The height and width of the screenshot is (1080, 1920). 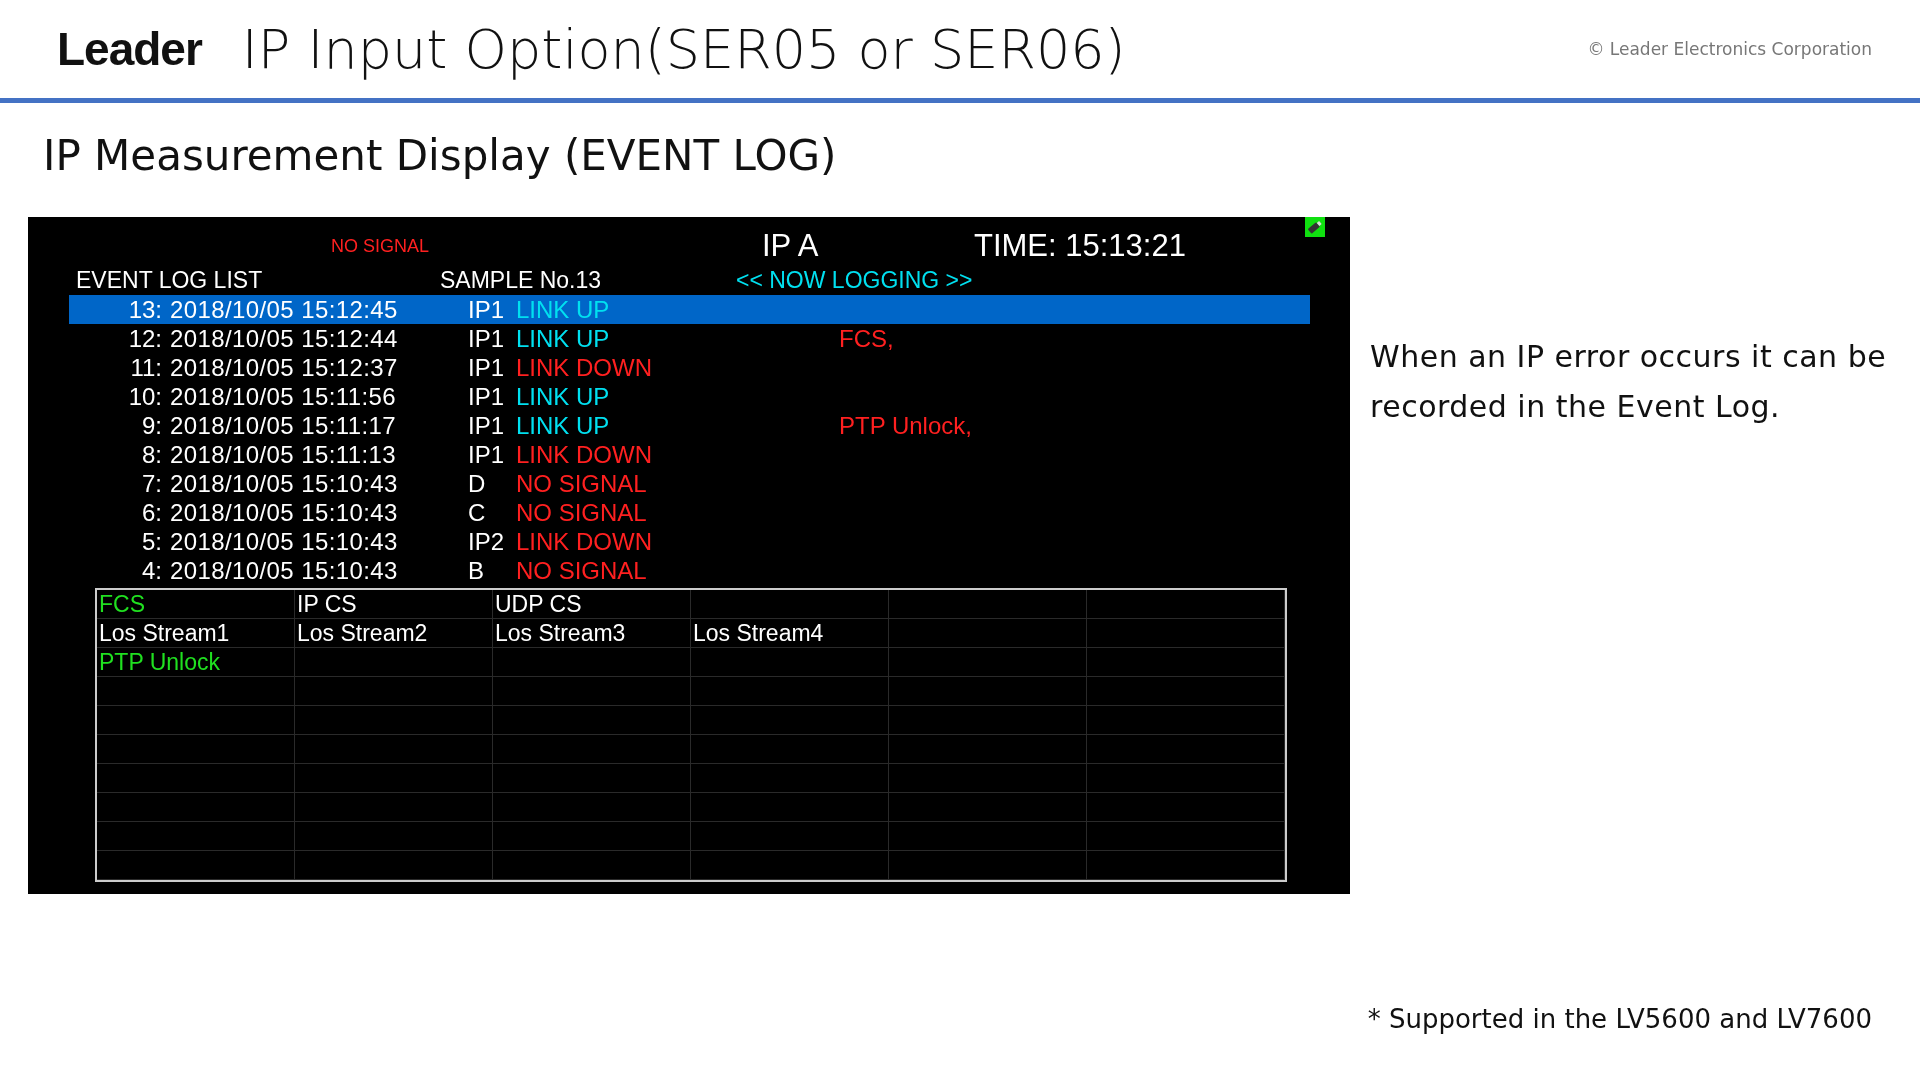 I want to click on section-heading: IP Measurement Display (EVENT LOG), so click(x=440, y=156).